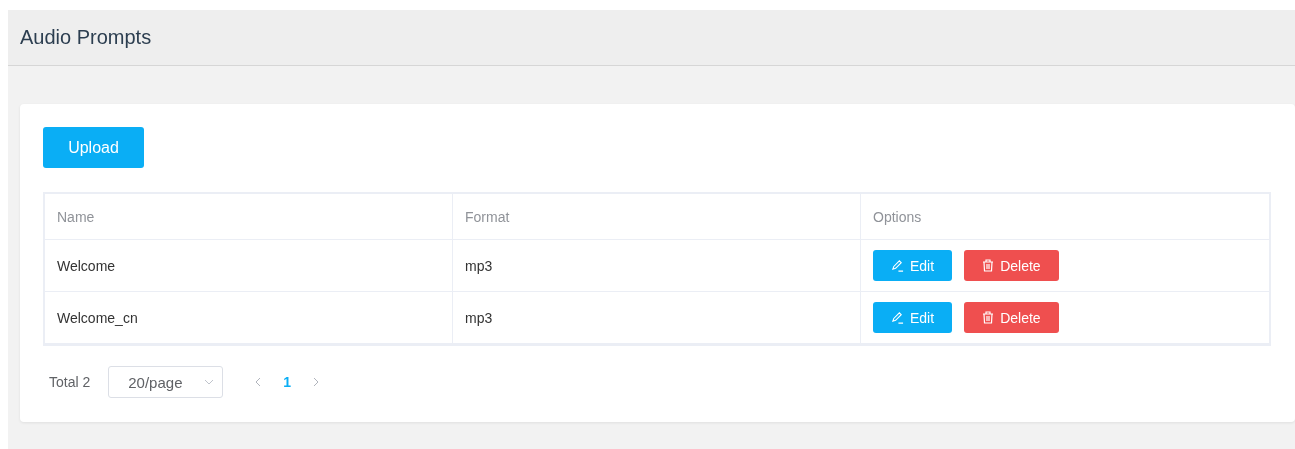  I want to click on page-title: Audio Prompts, so click(86, 37).